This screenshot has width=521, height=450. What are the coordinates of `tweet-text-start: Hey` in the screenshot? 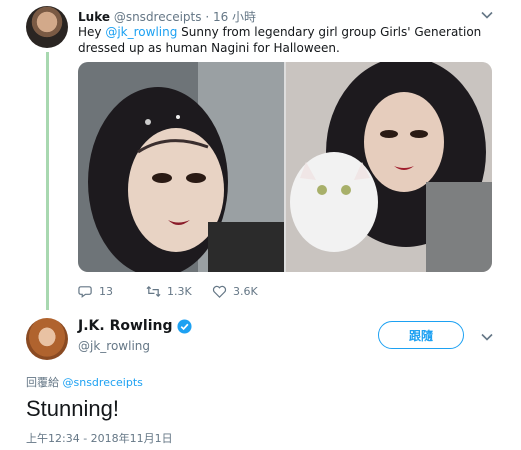 It's located at (92, 32).